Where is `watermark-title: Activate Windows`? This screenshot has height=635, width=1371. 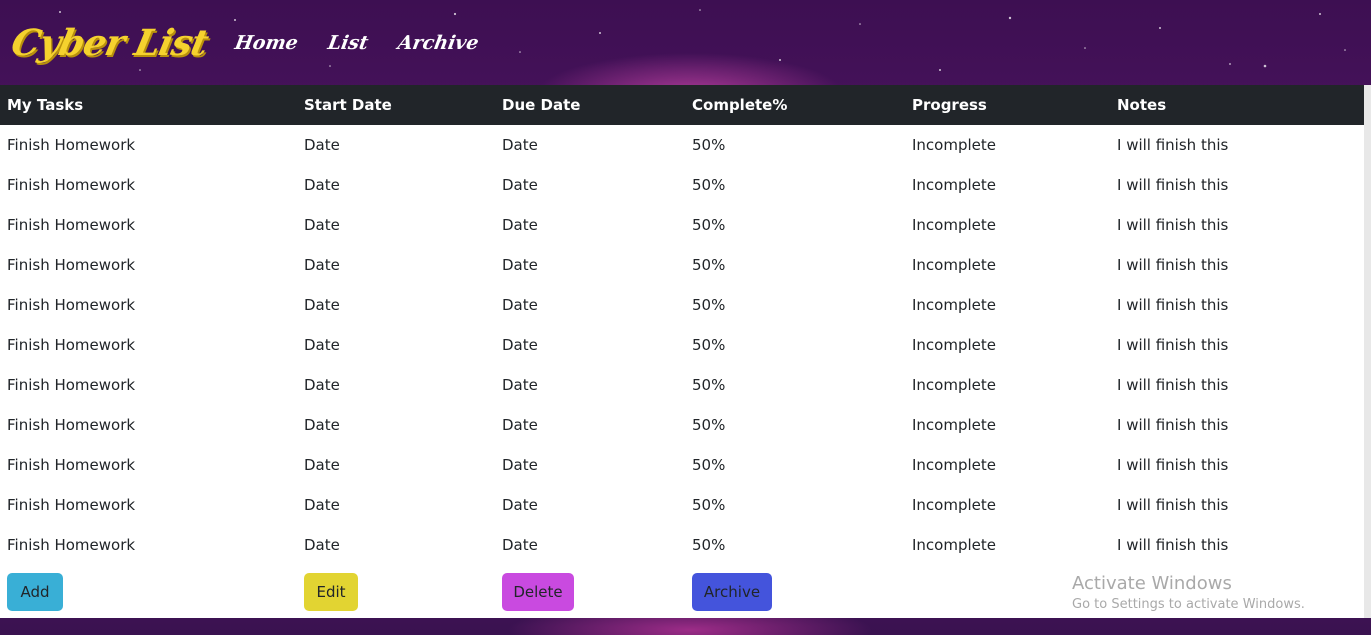
watermark-title: Activate Windows is located at coordinates (1152, 583).